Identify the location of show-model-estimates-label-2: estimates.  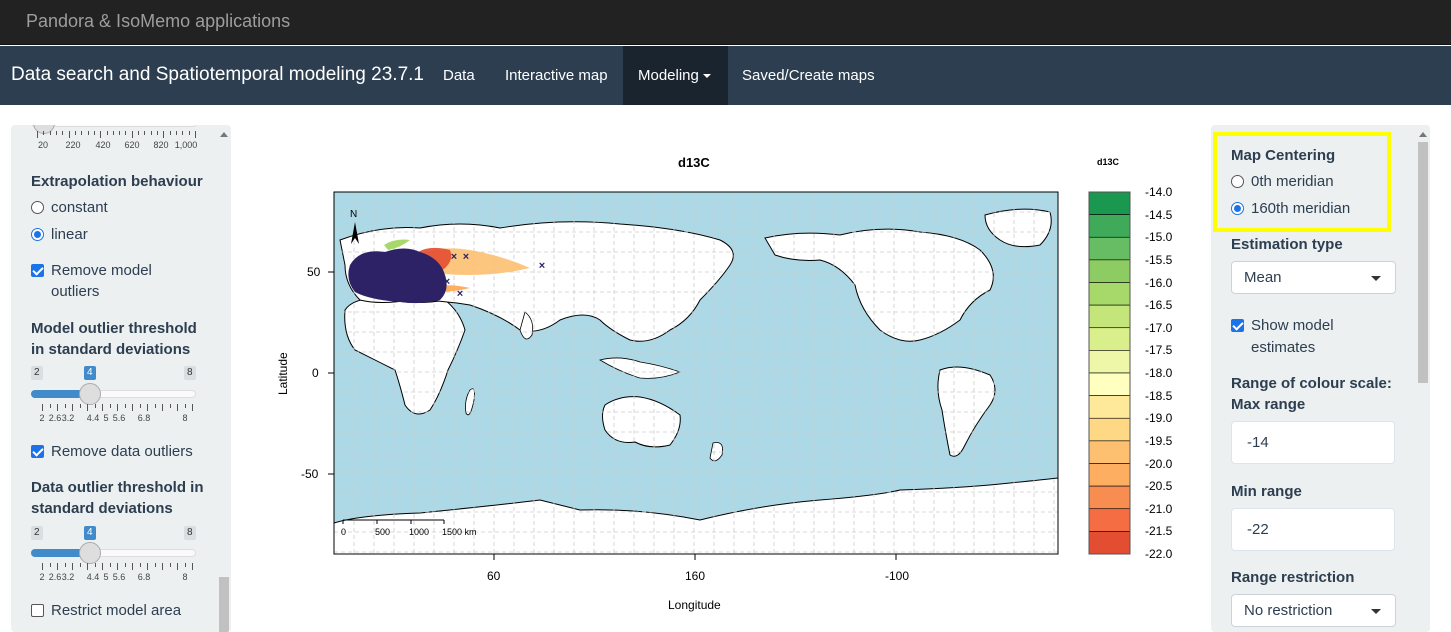
(1283, 347).